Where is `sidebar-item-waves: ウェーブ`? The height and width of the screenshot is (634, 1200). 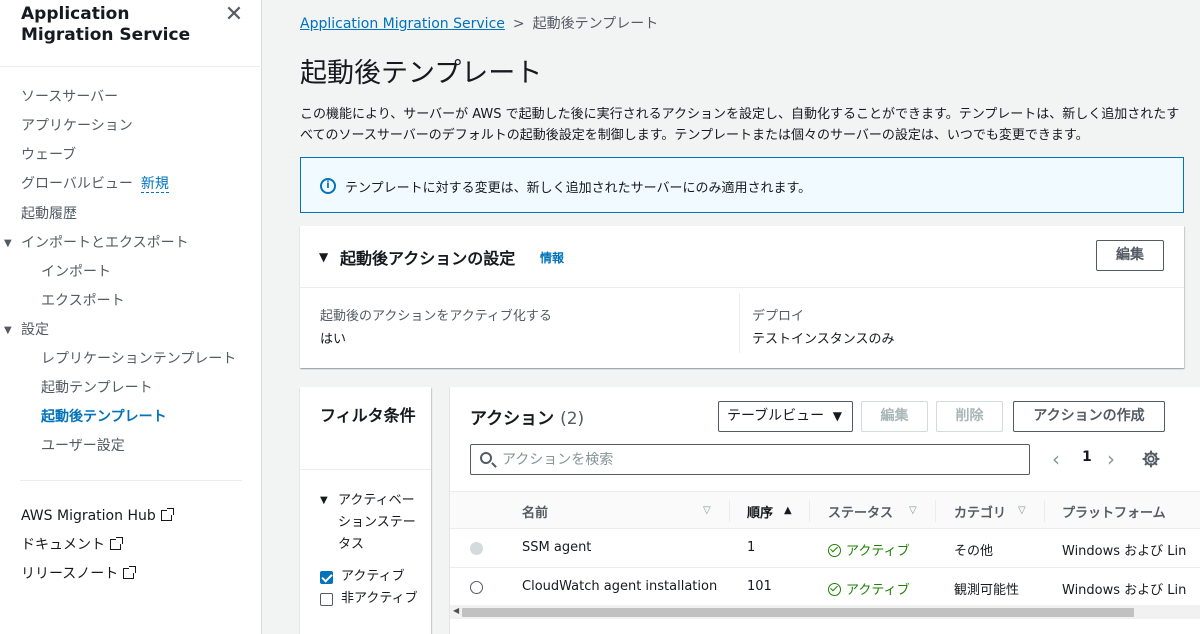
sidebar-item-waves: ウェーブ is located at coordinates (48, 155).